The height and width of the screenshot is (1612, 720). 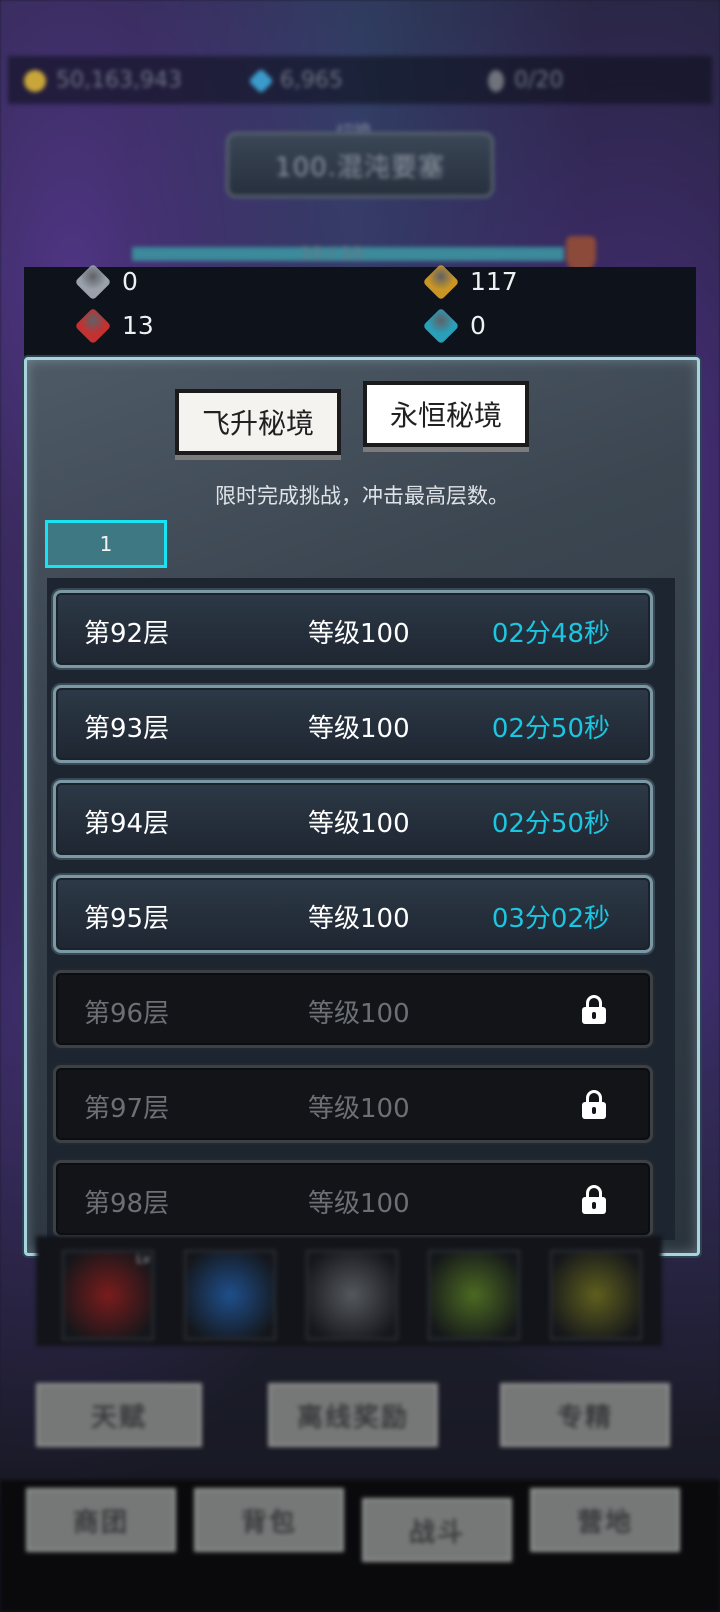 What do you see at coordinates (127, 729) in the screenshot?
I see `floor-number: 第93层` at bounding box center [127, 729].